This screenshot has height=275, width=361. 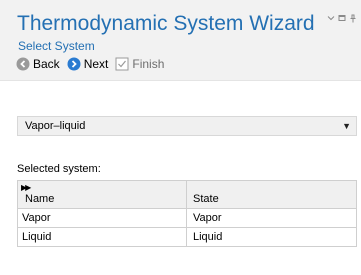 I want to click on next-label: Next, so click(x=96, y=64).